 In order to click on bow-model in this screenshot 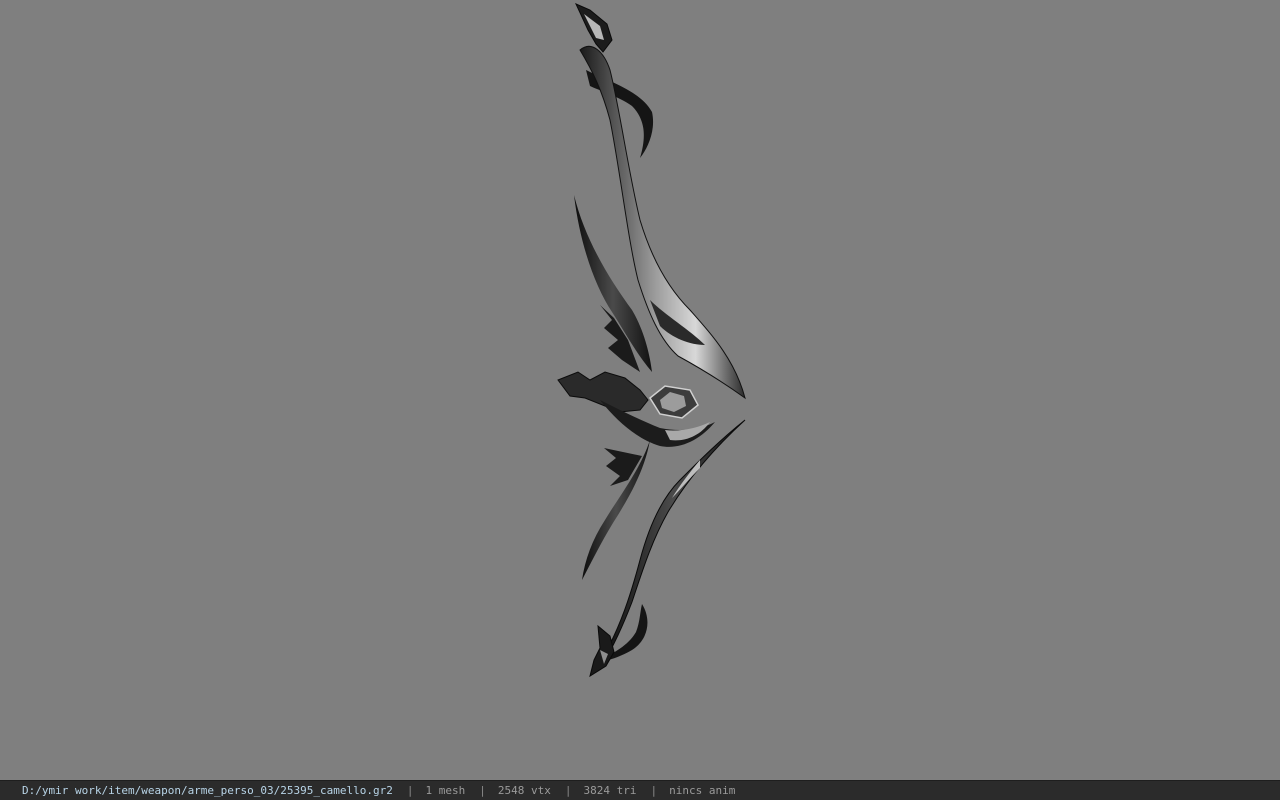, I will do `click(651, 340)`.